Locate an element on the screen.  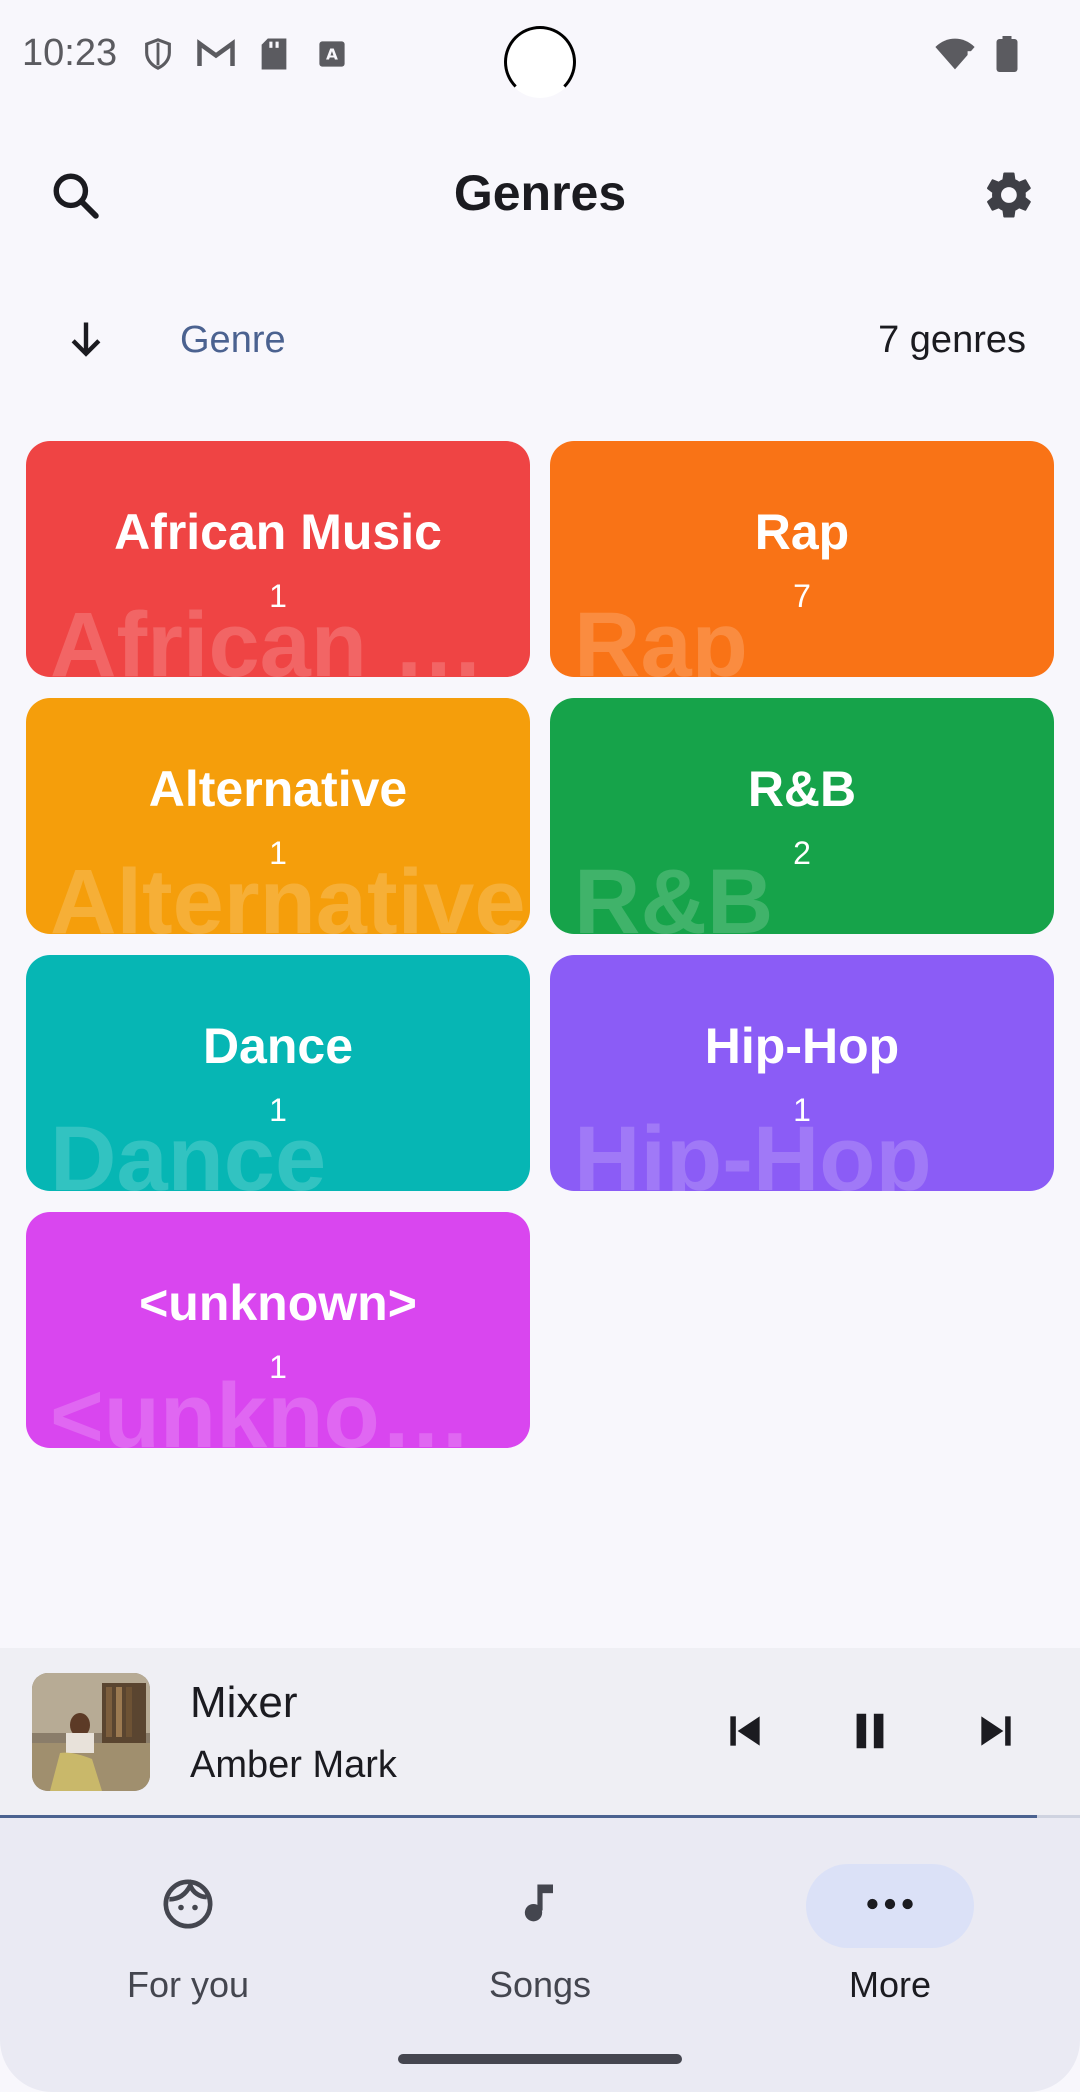
shield-icon is located at coordinates (158, 54).